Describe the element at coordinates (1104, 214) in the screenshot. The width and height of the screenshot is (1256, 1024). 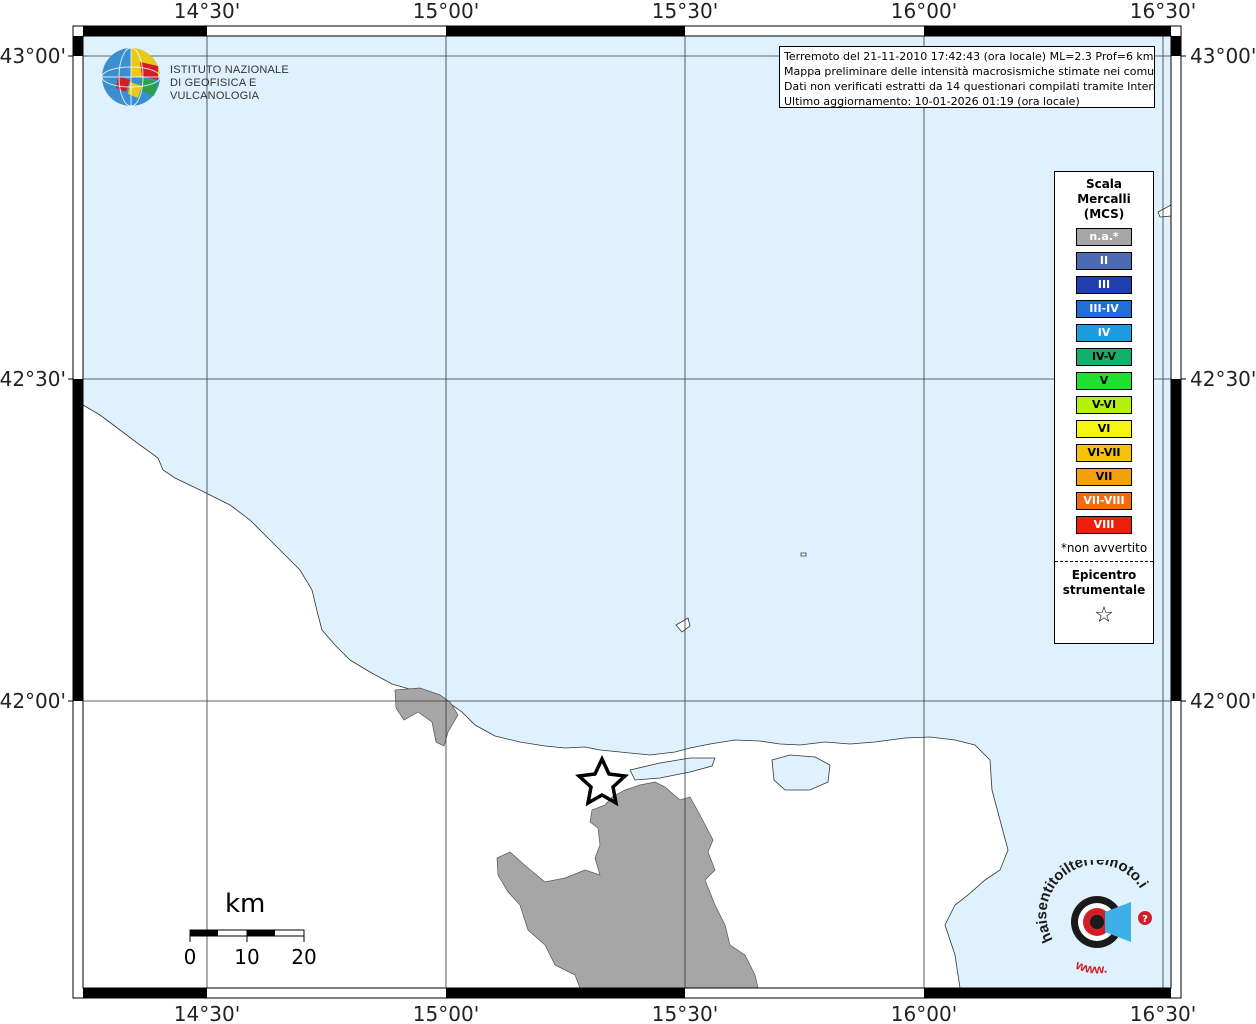
I see `legend-title-line-3: (MCS)` at that location.